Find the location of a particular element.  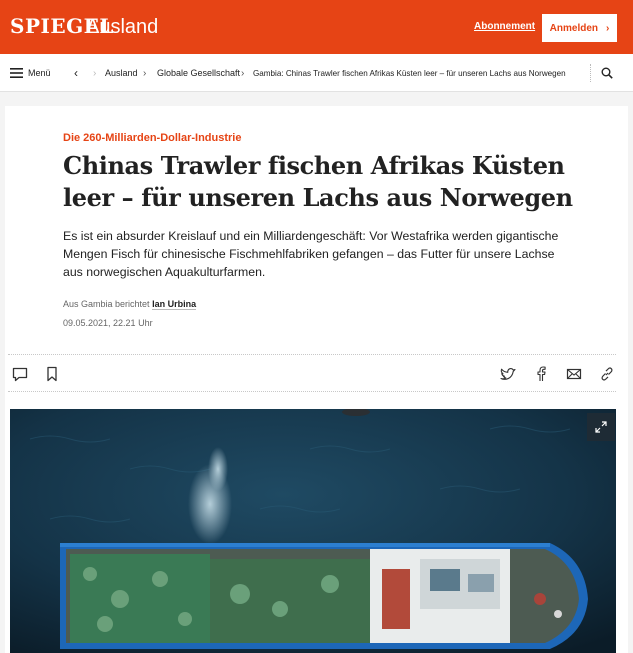

login-button: Anmelden › is located at coordinates (579, 28).